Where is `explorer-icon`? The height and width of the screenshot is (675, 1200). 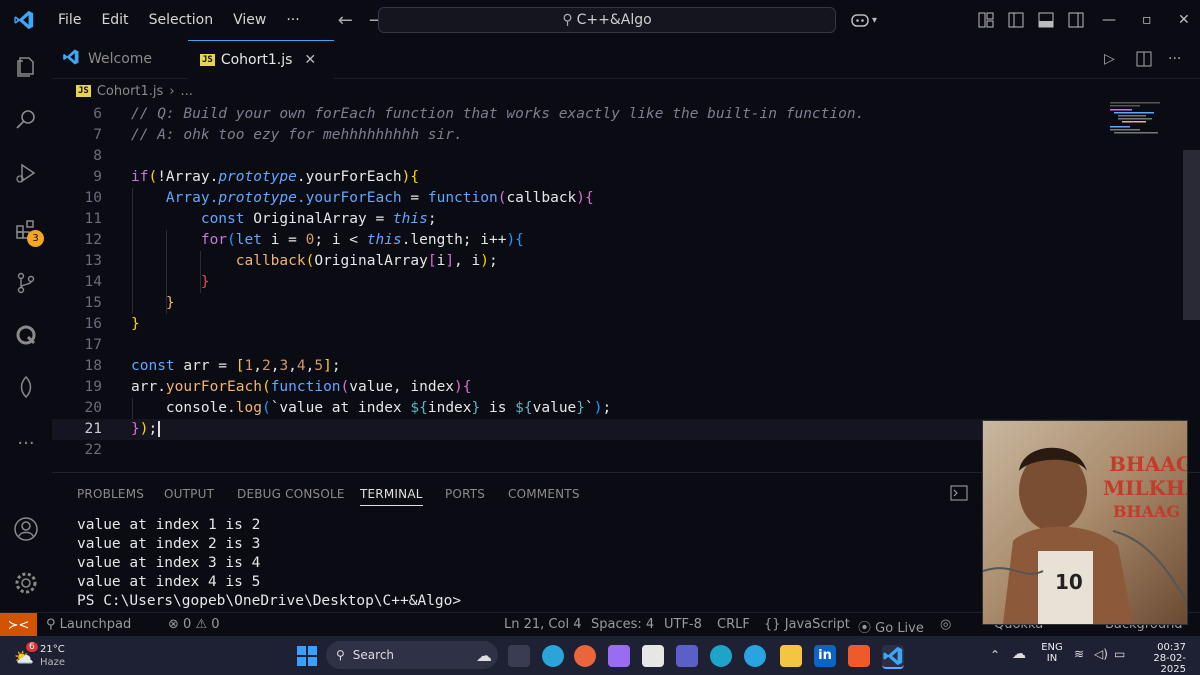 explorer-icon is located at coordinates (26, 67).